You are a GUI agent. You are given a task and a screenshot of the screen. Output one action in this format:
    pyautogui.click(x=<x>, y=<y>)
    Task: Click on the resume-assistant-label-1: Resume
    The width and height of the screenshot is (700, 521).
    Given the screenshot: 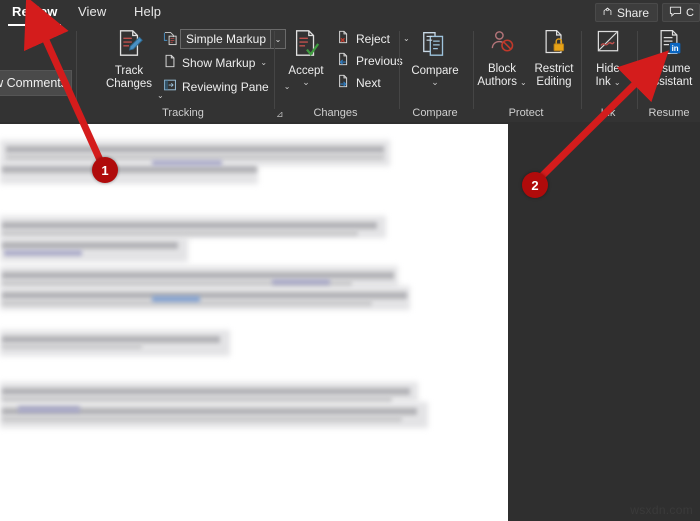 What is the action you would take?
    pyautogui.click(x=669, y=69)
    